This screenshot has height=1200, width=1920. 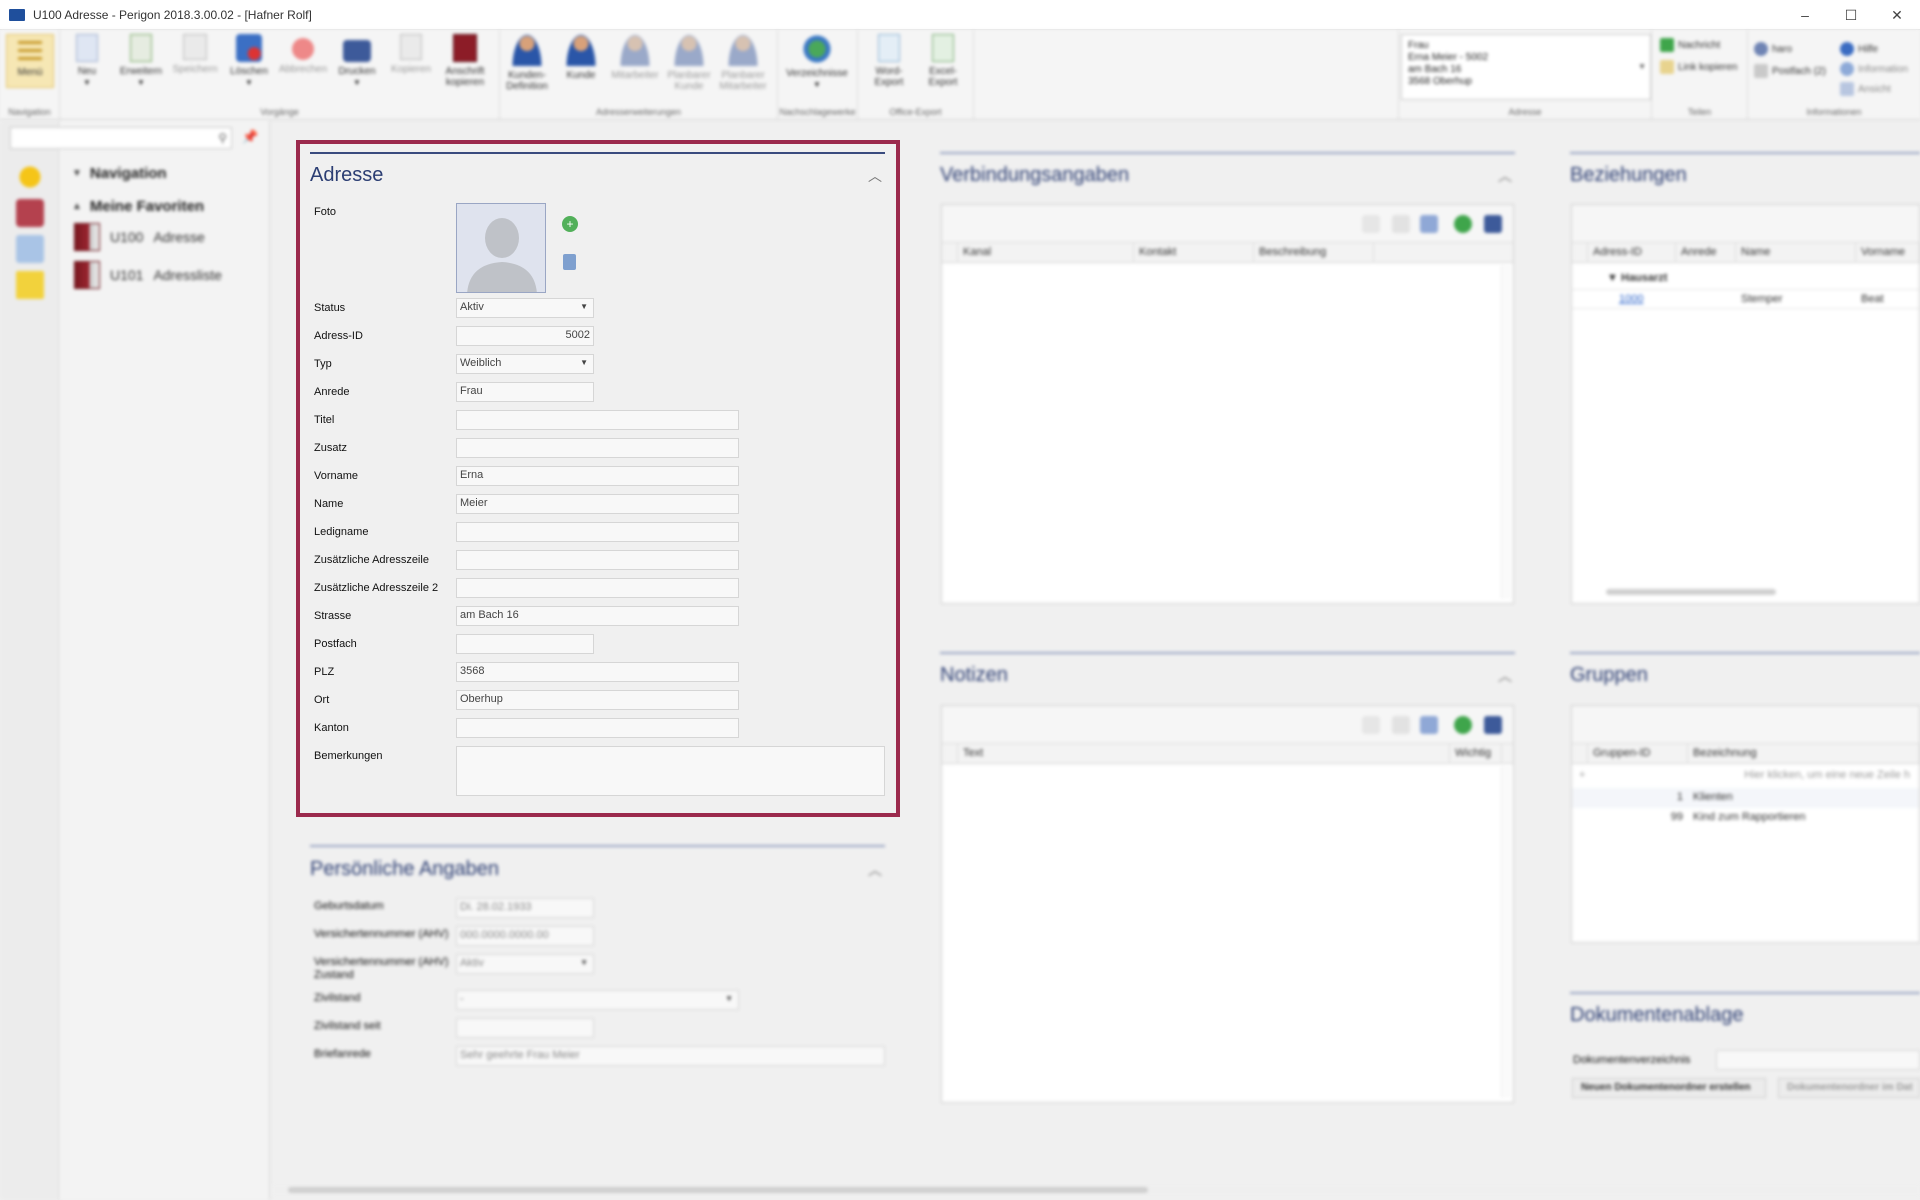 What do you see at coordinates (121, 138) in the screenshot?
I see `nav-search-input: ⚲` at bounding box center [121, 138].